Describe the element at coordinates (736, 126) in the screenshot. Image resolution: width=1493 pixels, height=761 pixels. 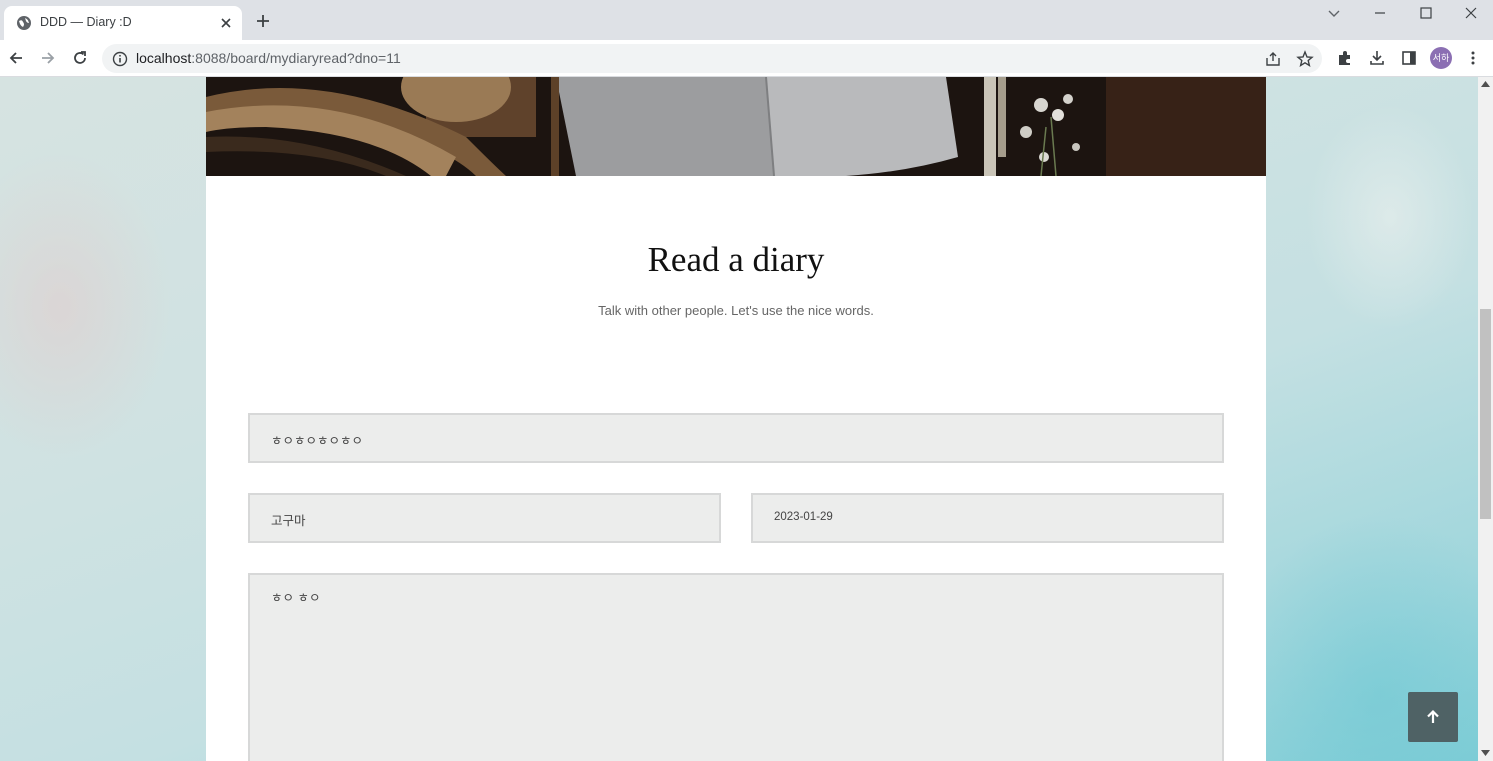
I see `hero-image` at that location.